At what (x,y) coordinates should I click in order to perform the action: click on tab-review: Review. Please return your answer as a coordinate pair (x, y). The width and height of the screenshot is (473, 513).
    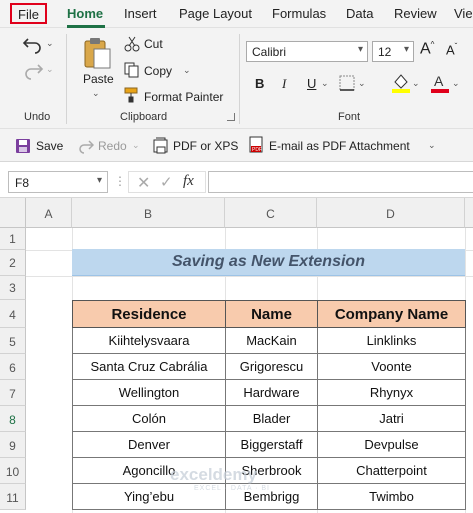
    Looking at the image, I should click on (415, 13).